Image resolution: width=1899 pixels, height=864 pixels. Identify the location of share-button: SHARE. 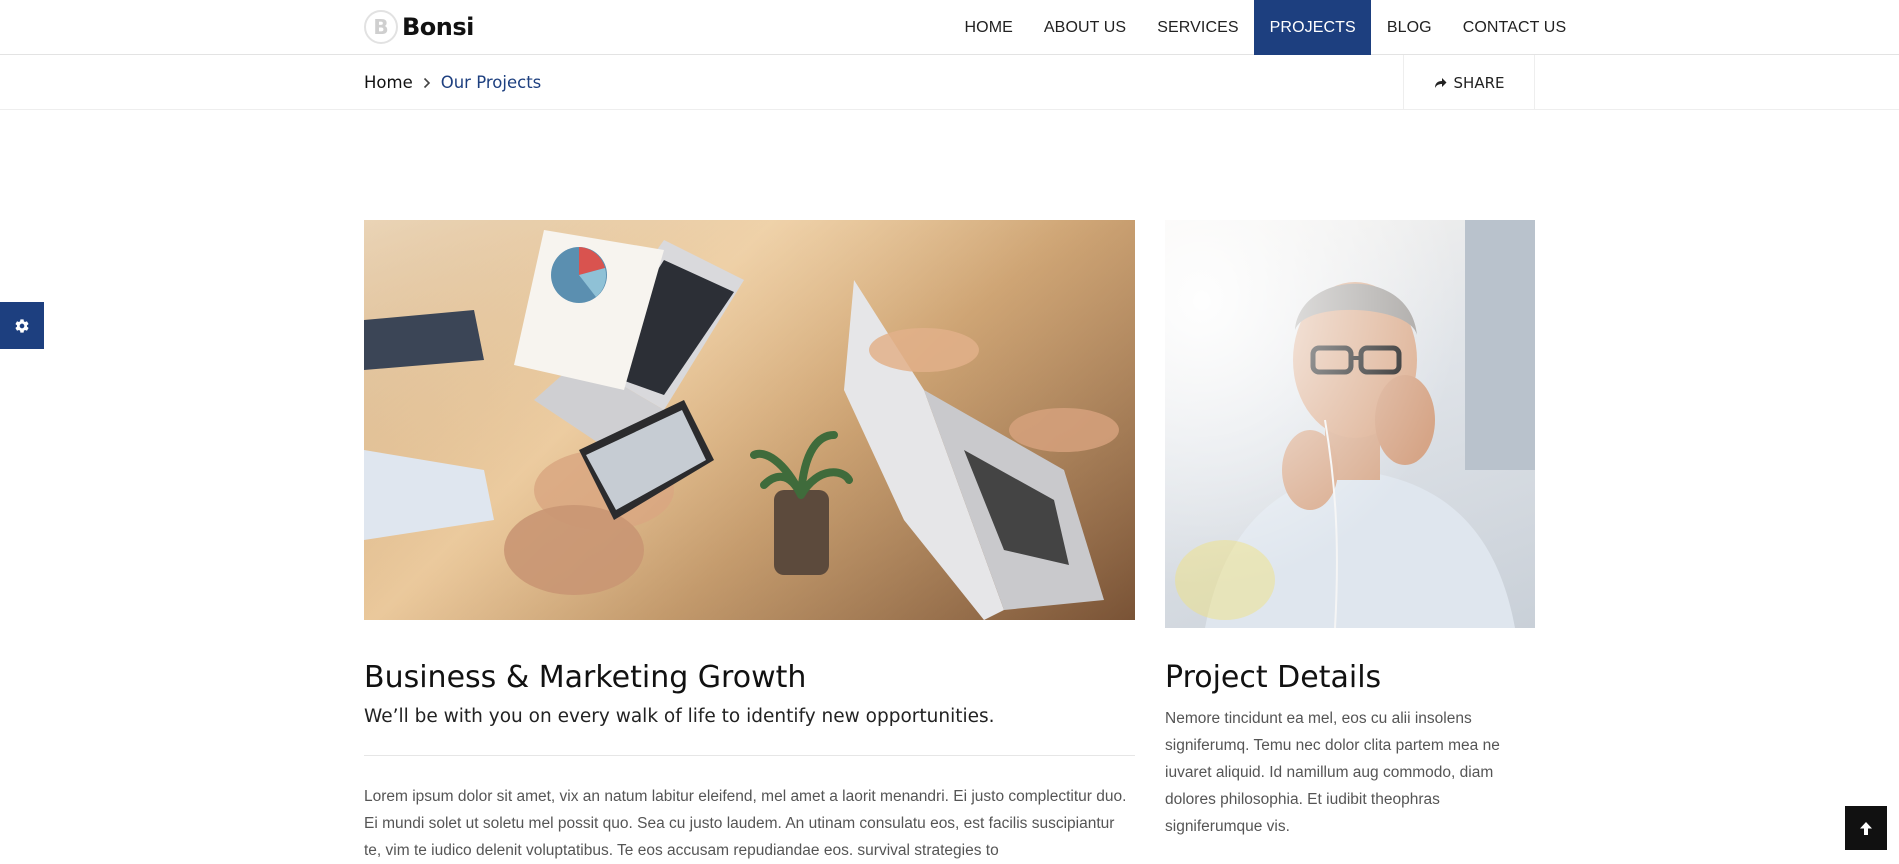
(1469, 82).